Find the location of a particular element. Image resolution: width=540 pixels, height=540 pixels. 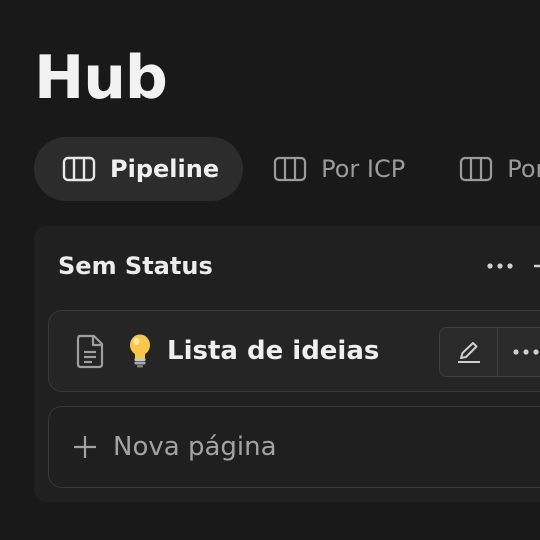

tab-por: Por is located at coordinates (485, 169).